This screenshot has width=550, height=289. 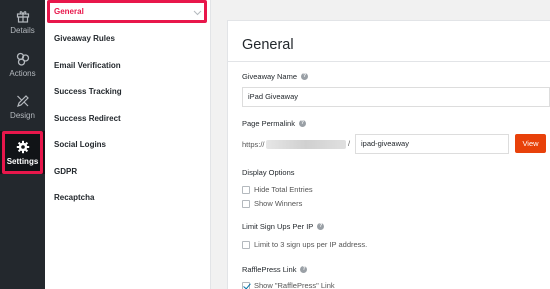 I want to click on rafflepress-link-label: RafflePress Link ?, so click(x=275, y=269).